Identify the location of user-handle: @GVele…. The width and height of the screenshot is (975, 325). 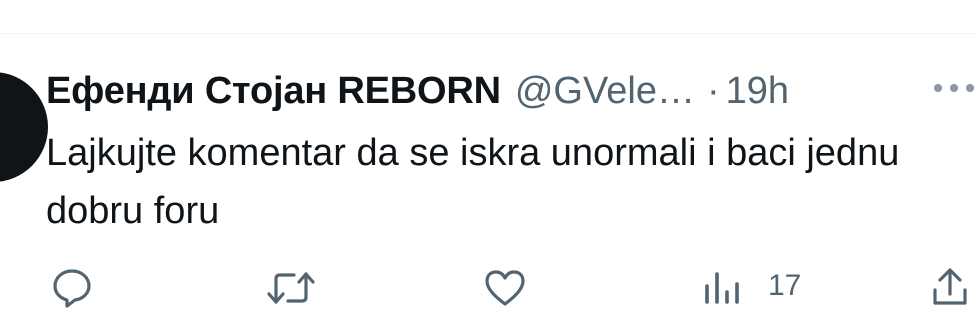
(605, 91).